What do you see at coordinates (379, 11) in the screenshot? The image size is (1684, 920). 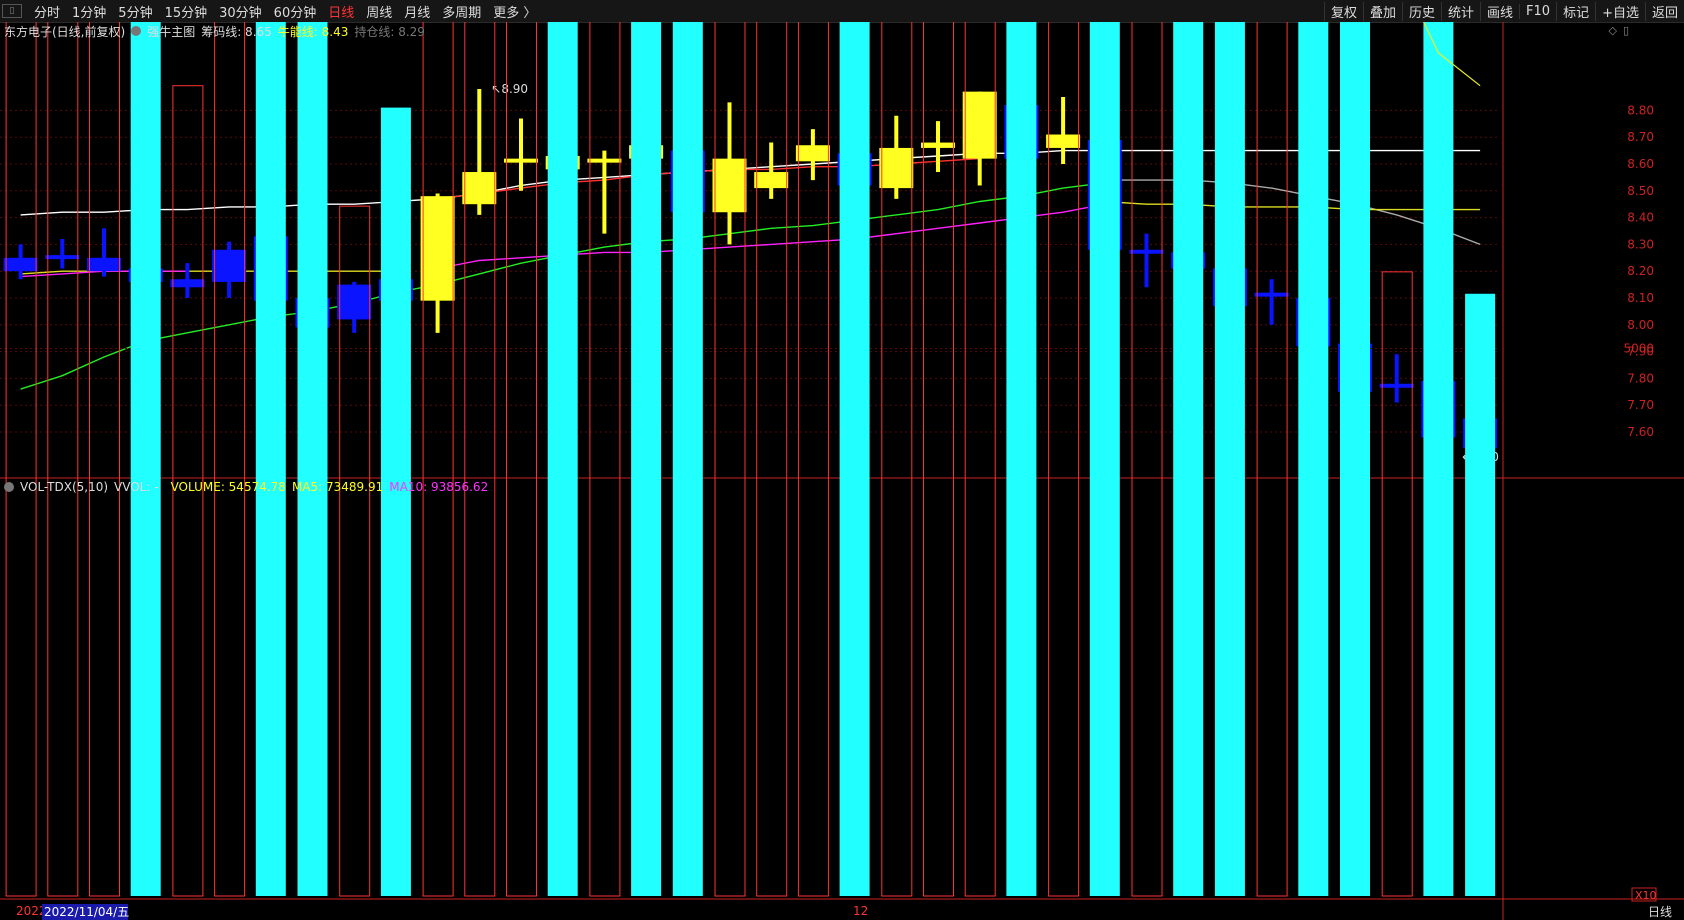 I see `tab-7: 周线` at bounding box center [379, 11].